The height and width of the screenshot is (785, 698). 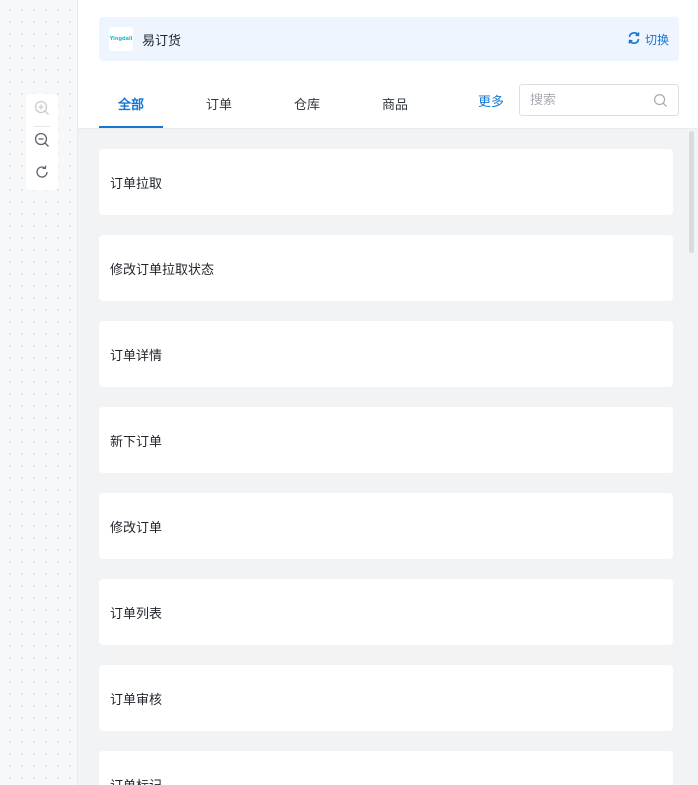 What do you see at coordinates (219, 103) in the screenshot?
I see `tab-orders: 订单` at bounding box center [219, 103].